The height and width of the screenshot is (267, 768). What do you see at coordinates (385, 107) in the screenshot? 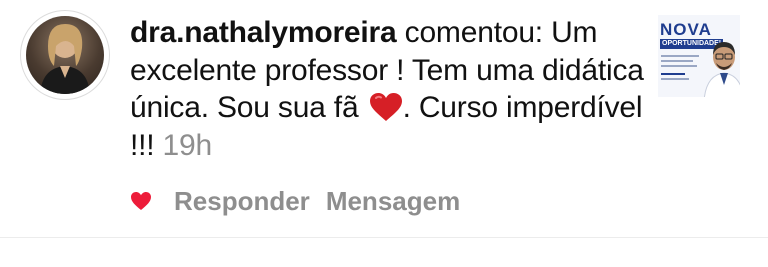
I see `red-heart-emoji-icon` at bounding box center [385, 107].